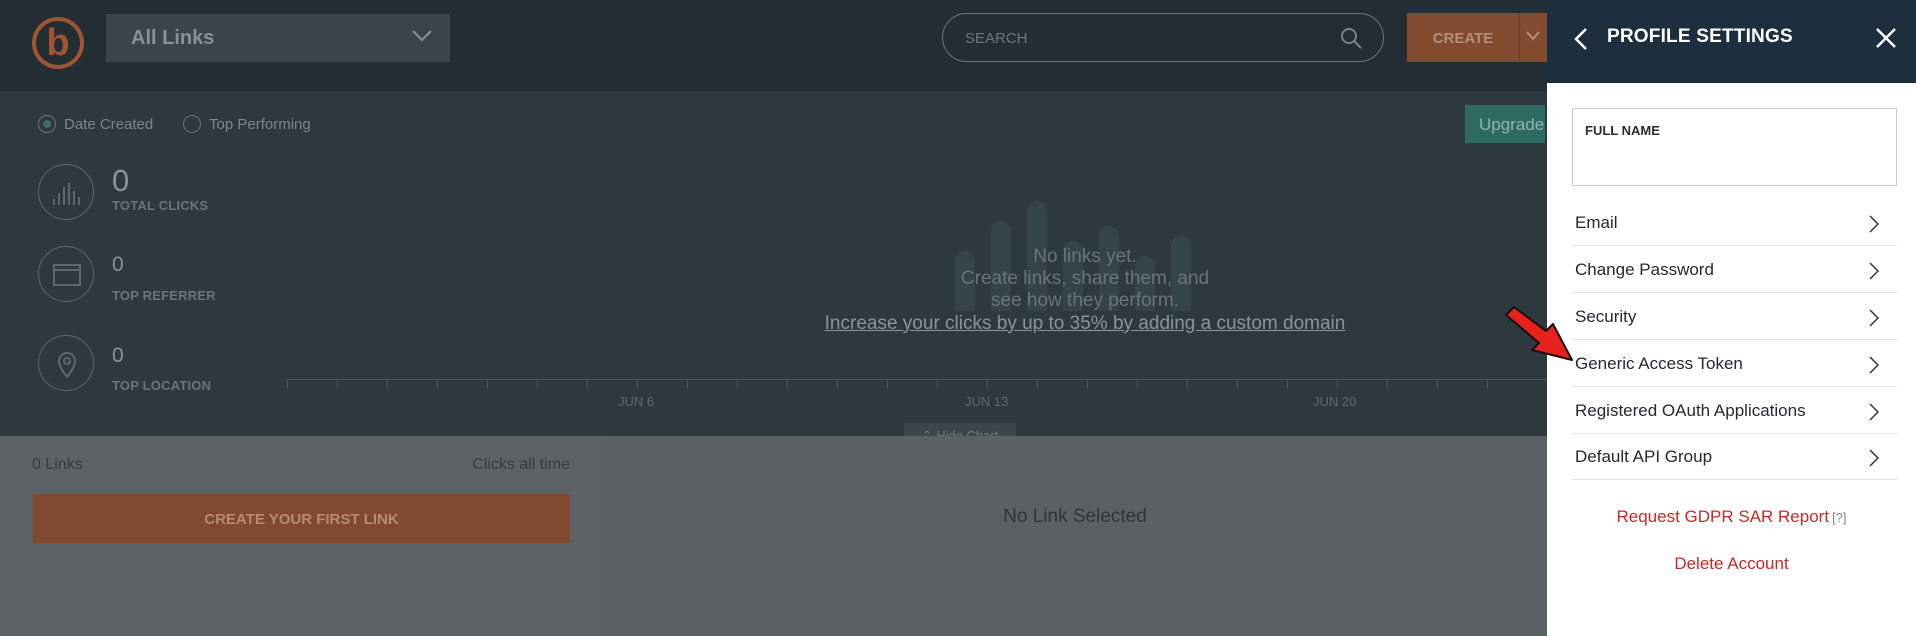  What do you see at coordinates (192, 124) in the screenshot?
I see `radio-unselected-icon` at bounding box center [192, 124].